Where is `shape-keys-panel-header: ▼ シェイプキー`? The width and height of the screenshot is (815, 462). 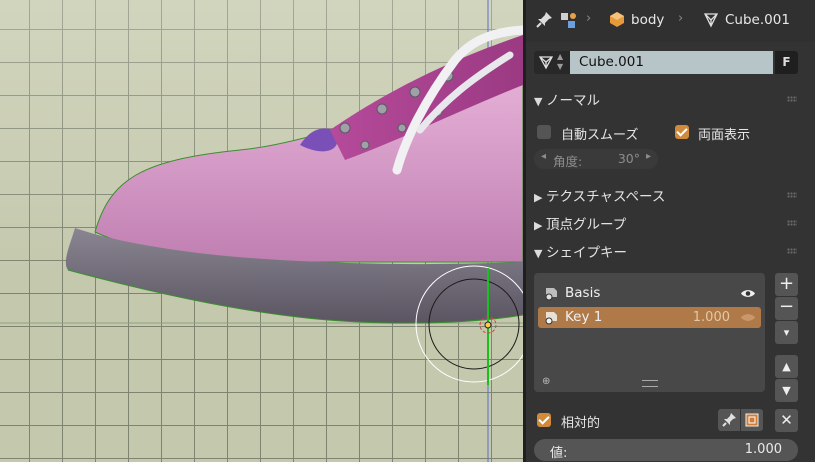 shape-keys-panel-header: ▼ シェイプキー is located at coordinates (580, 251).